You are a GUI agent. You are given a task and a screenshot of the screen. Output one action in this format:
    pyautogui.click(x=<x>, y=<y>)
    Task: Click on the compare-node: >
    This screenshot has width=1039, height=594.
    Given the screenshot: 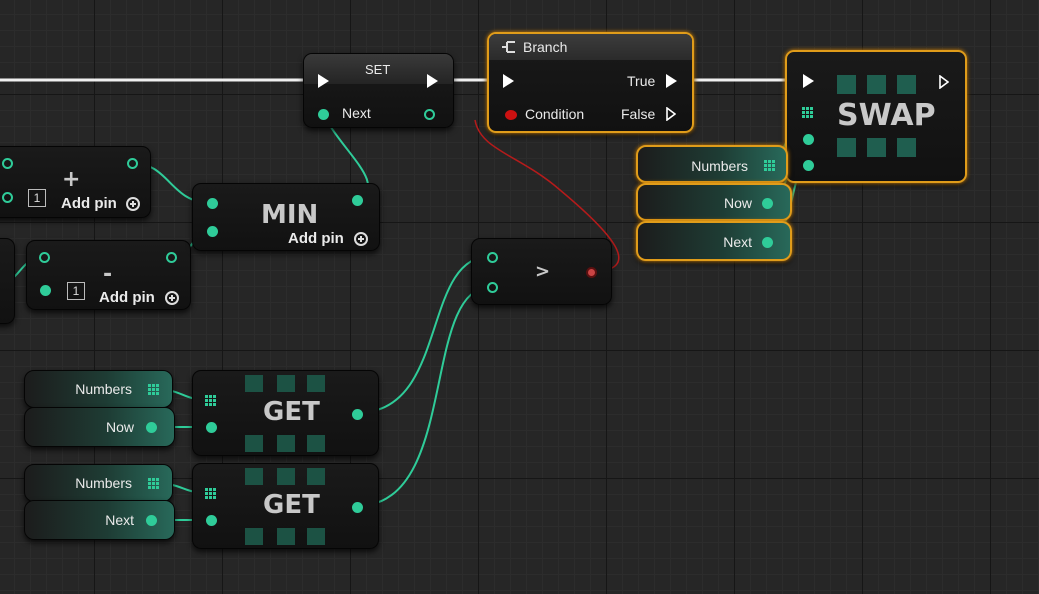 What is the action you would take?
    pyautogui.click(x=541, y=271)
    